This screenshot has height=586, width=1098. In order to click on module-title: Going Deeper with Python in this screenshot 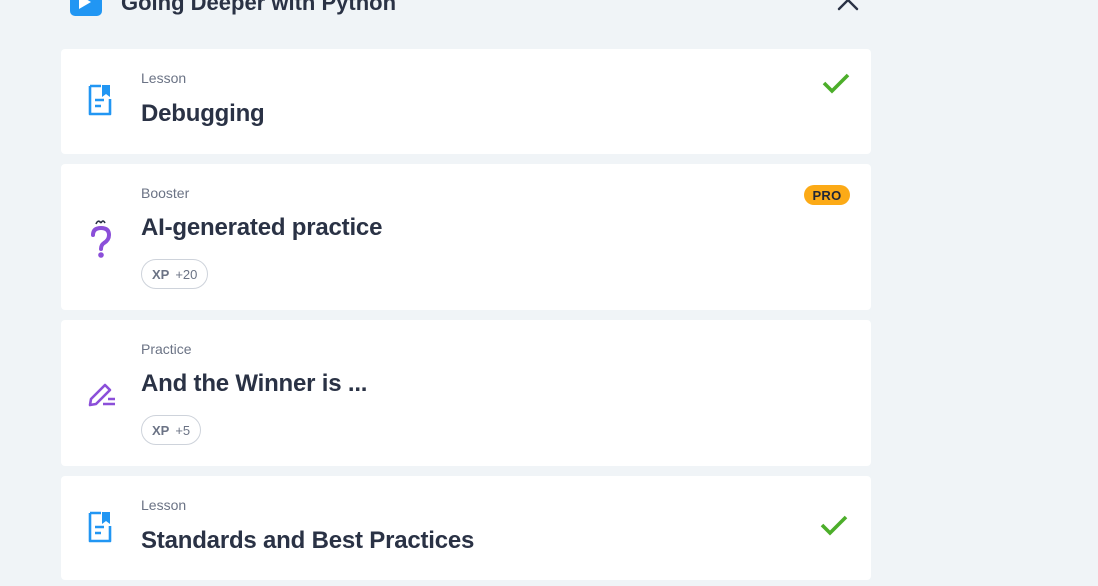, I will do `click(259, 7)`.